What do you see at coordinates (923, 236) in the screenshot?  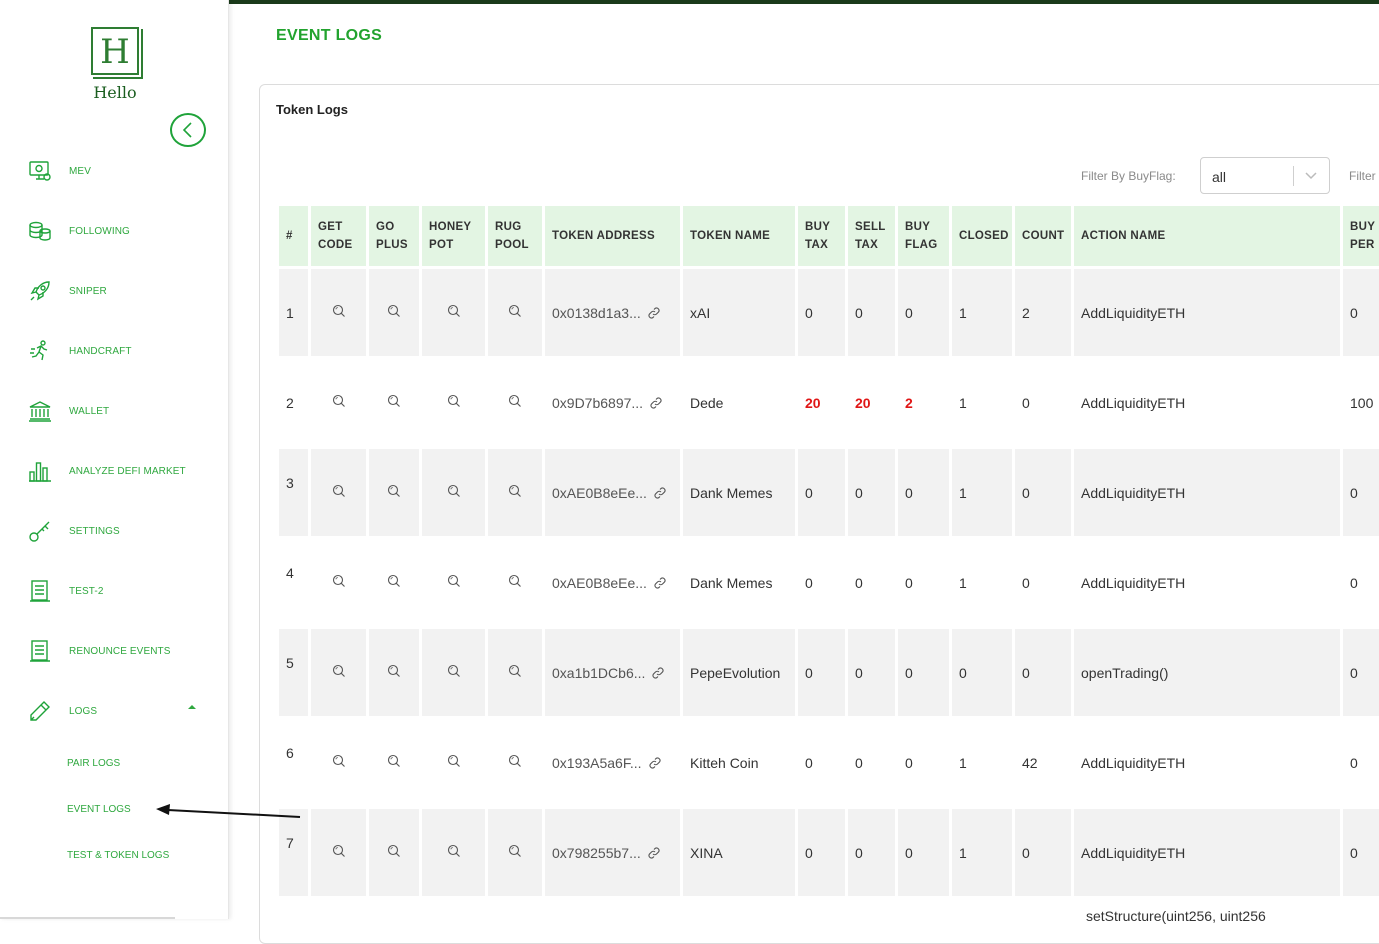 I see `column-header: BUY FLAG` at bounding box center [923, 236].